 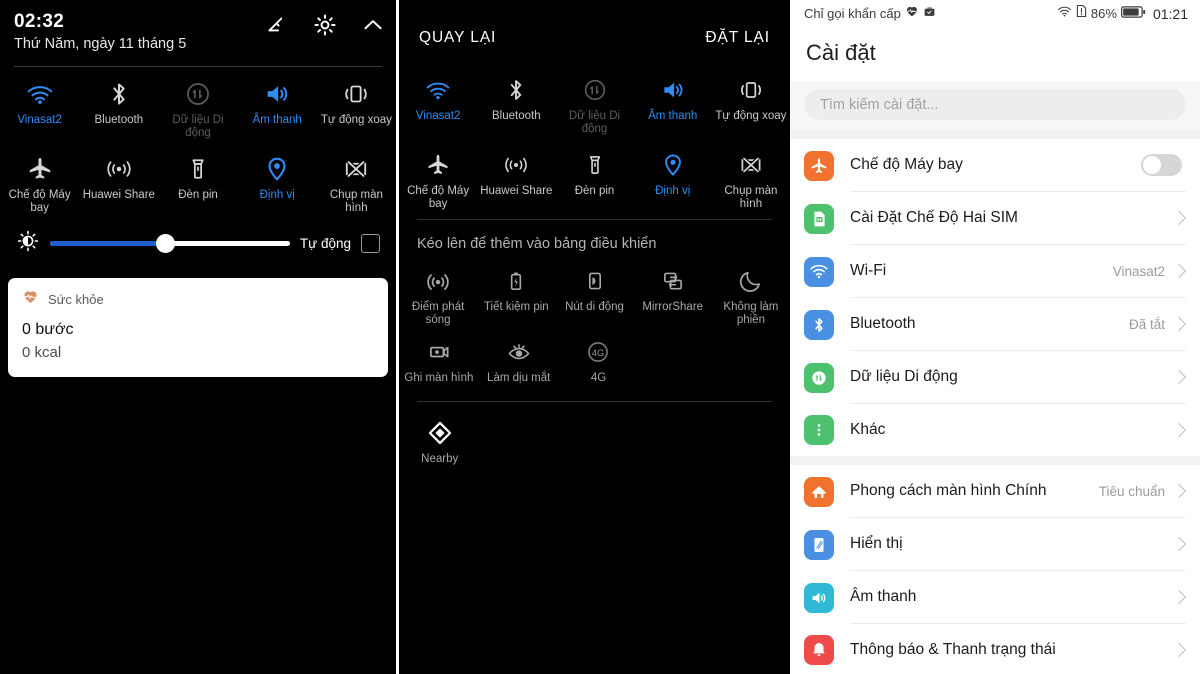 I want to click on qs-label: Huawei Share, so click(x=516, y=191).